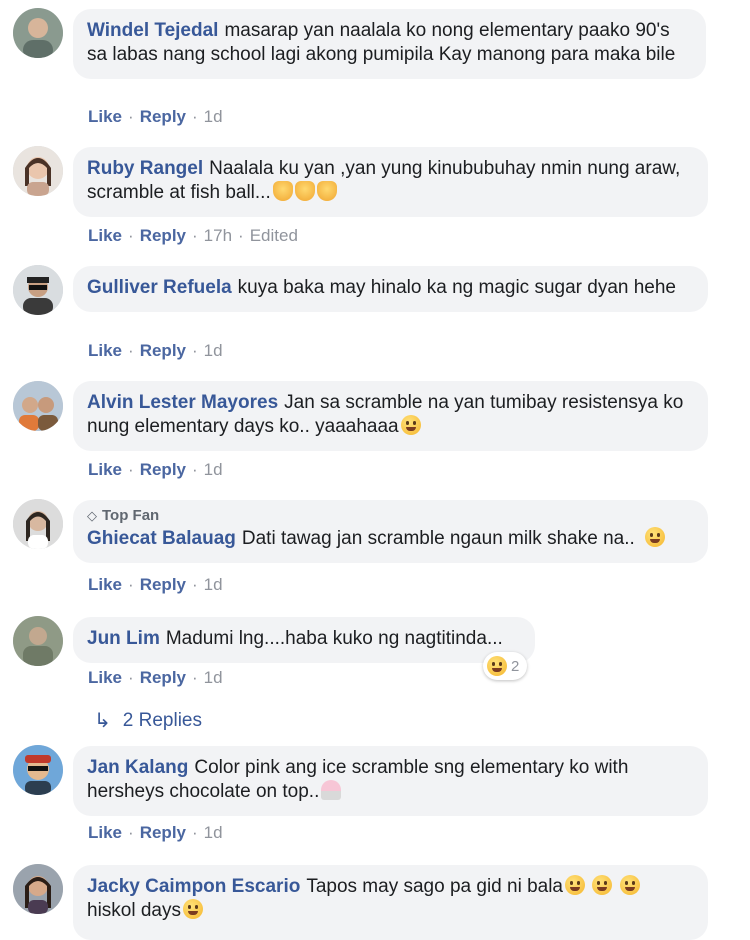 The height and width of the screenshot is (940, 750). Describe the element at coordinates (218, 236) in the screenshot. I see `timestamp: 17h` at that location.